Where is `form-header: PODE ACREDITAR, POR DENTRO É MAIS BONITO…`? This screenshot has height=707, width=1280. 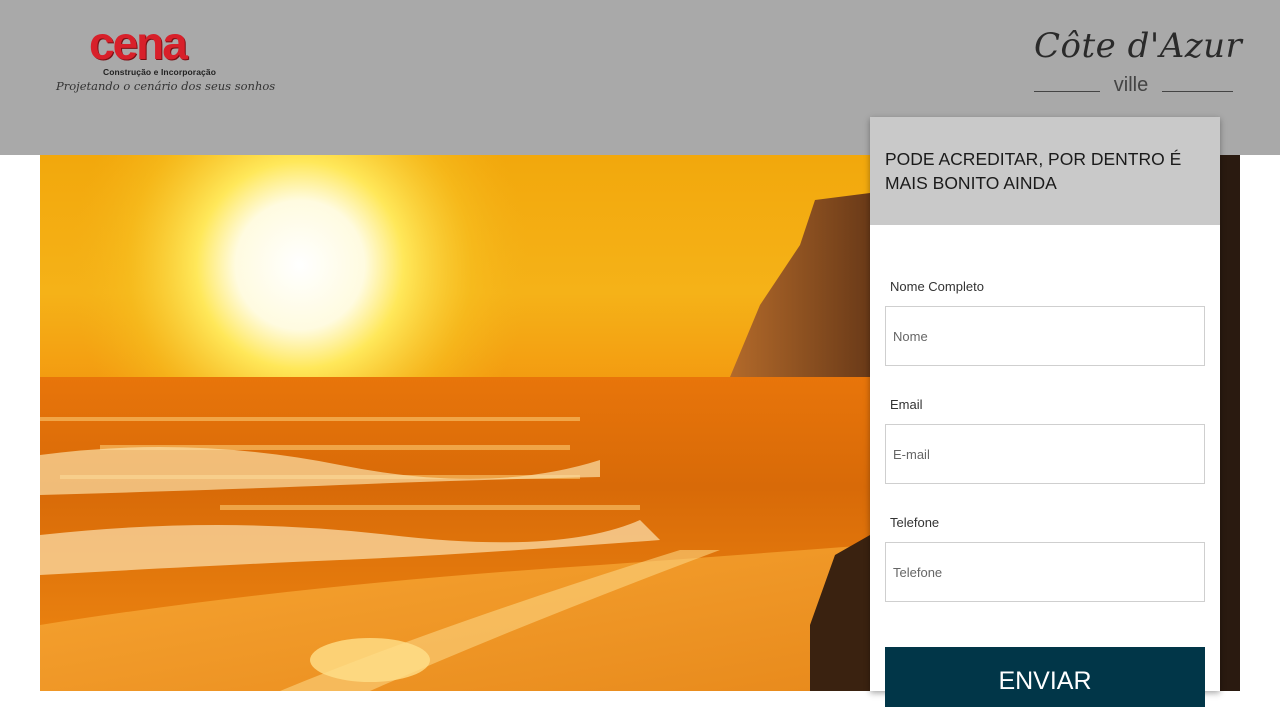
form-header: PODE ACREDITAR, POR DENTRO É MAIS BONITO… is located at coordinates (1045, 171).